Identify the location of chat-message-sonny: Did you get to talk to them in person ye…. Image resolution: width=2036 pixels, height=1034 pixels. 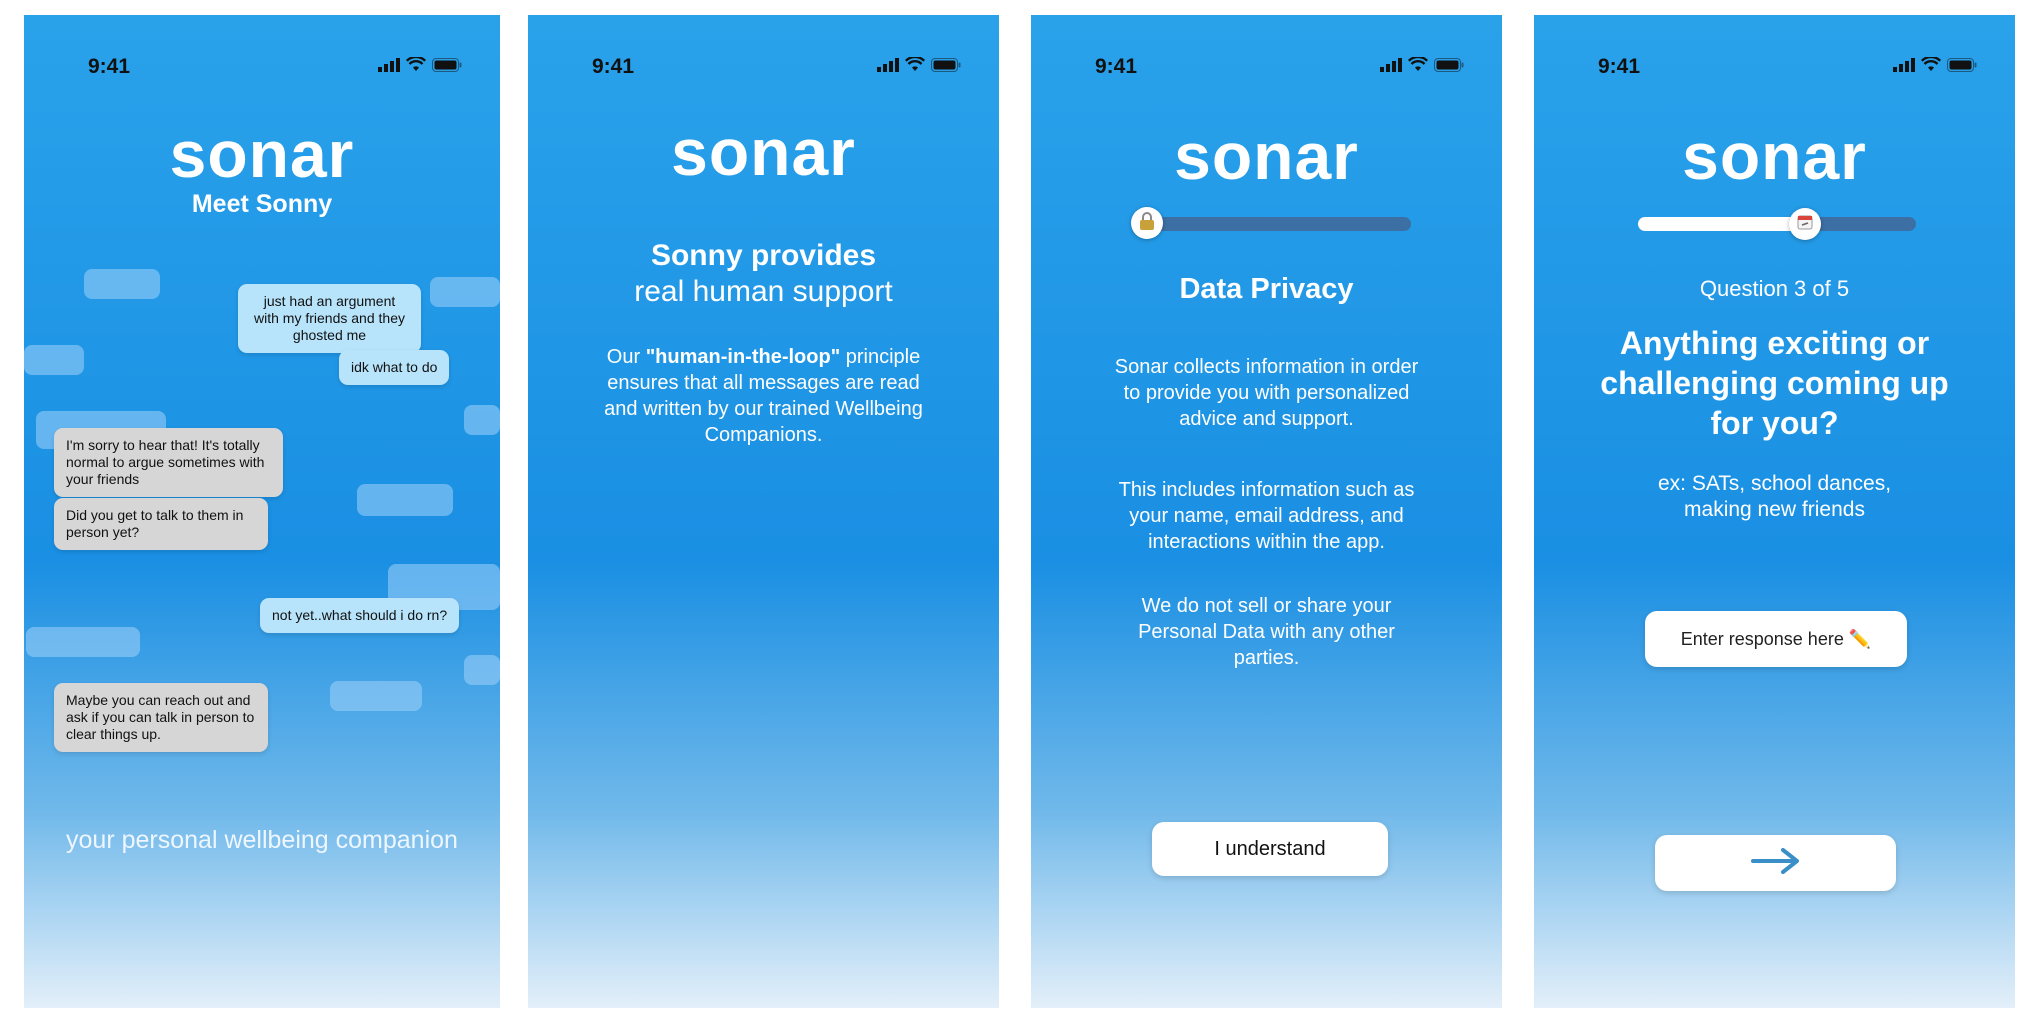
(161, 524).